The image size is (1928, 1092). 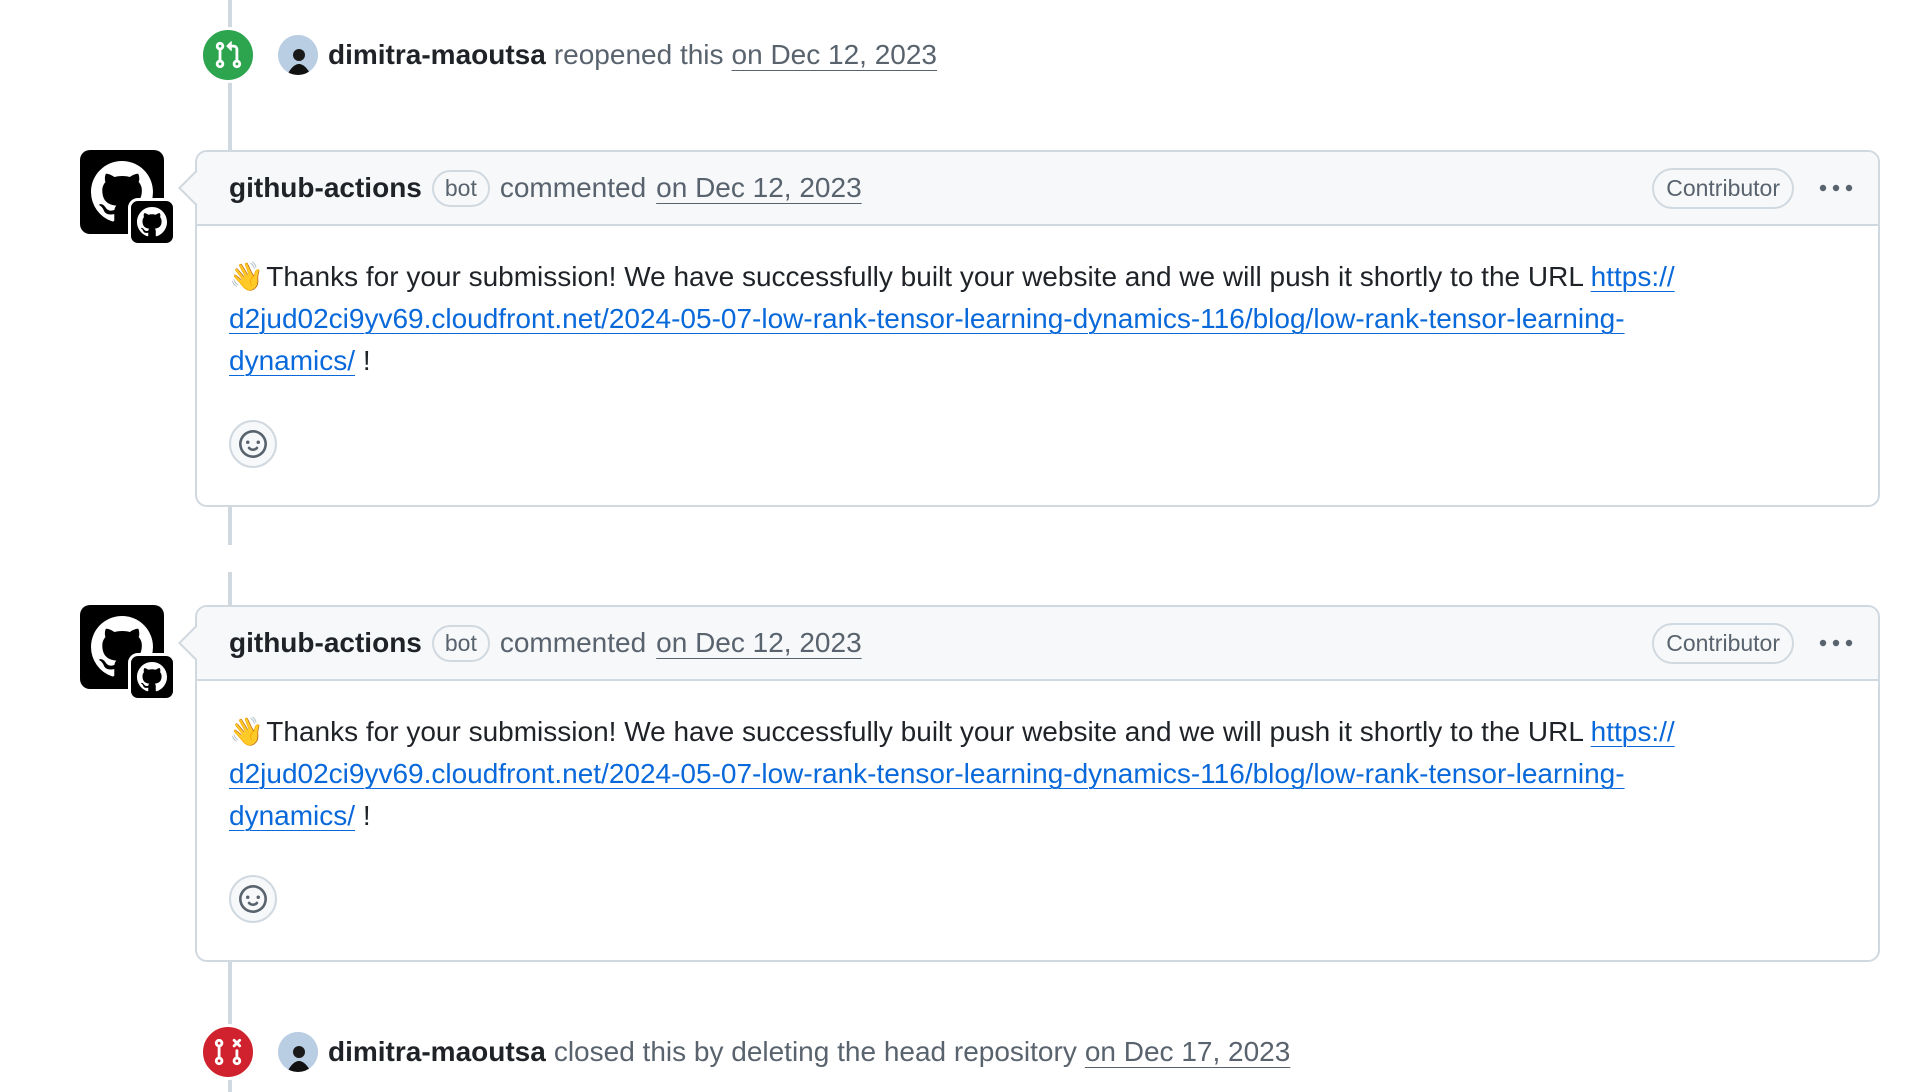 I want to click on event-date-link: on Dec 17, 2023, so click(x=1188, y=1051).